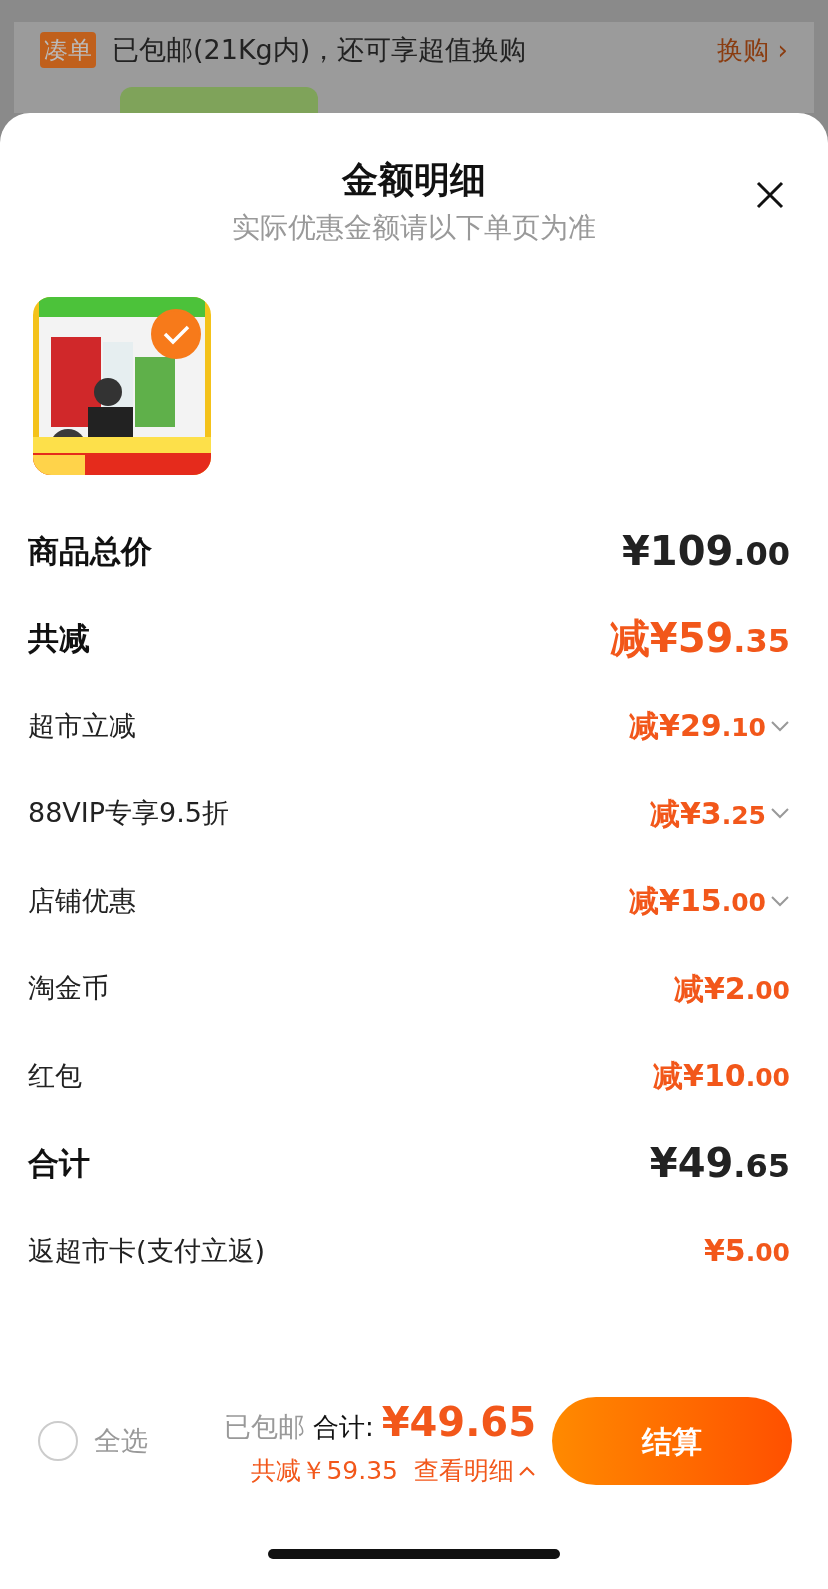 The height and width of the screenshot is (1589, 828). I want to click on chevron-up-icon, so click(527, 1471).